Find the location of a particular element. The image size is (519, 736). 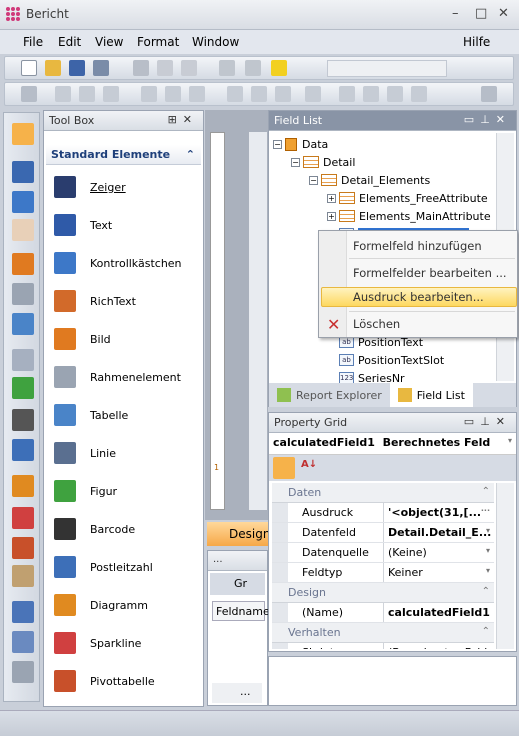

categorized-icon is located at coordinates (284, 468).